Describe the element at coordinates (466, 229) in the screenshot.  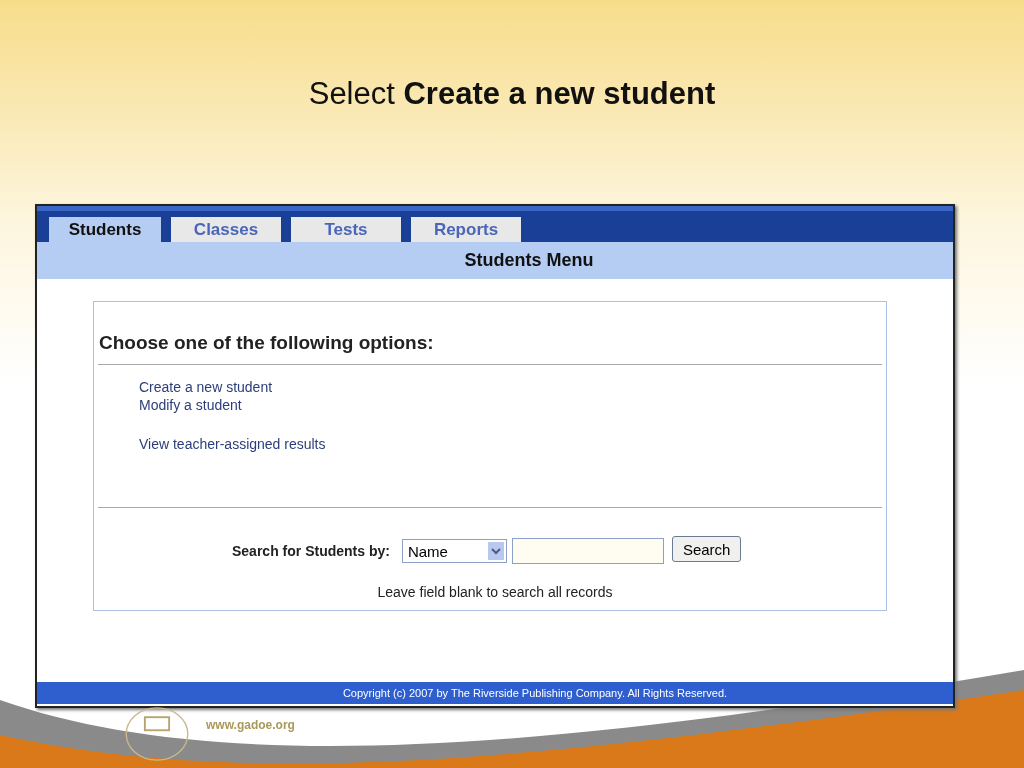
I see `tab: Reports` at that location.